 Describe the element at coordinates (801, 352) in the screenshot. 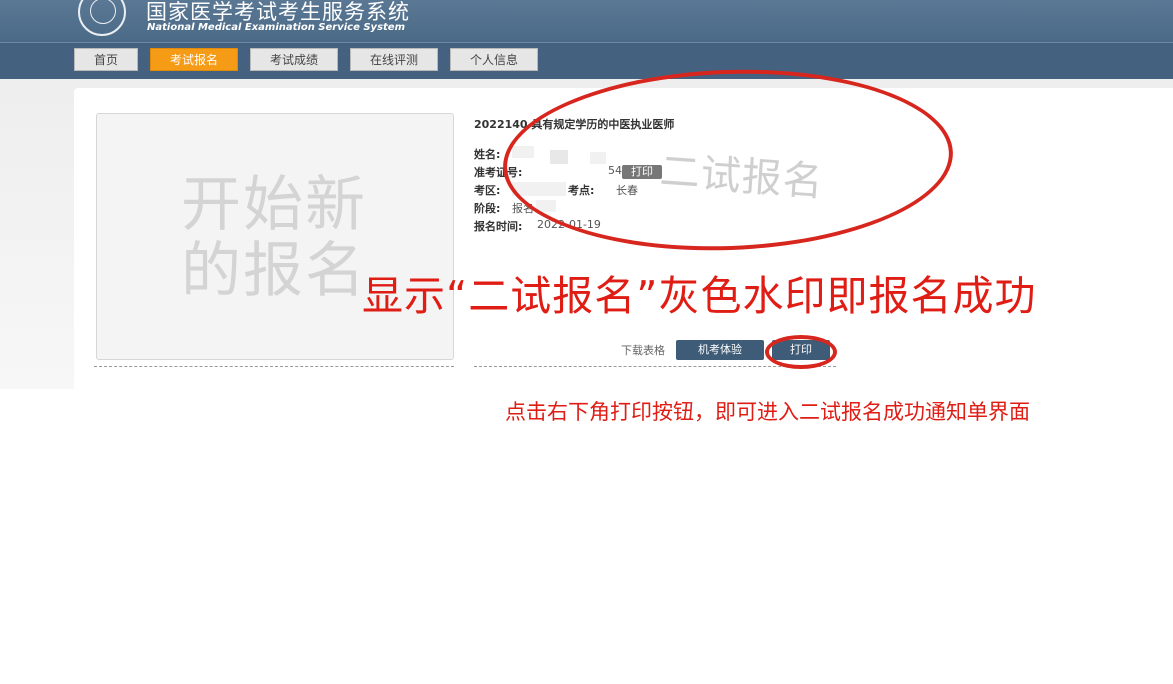

I see `annotation-ellipse-print` at that location.